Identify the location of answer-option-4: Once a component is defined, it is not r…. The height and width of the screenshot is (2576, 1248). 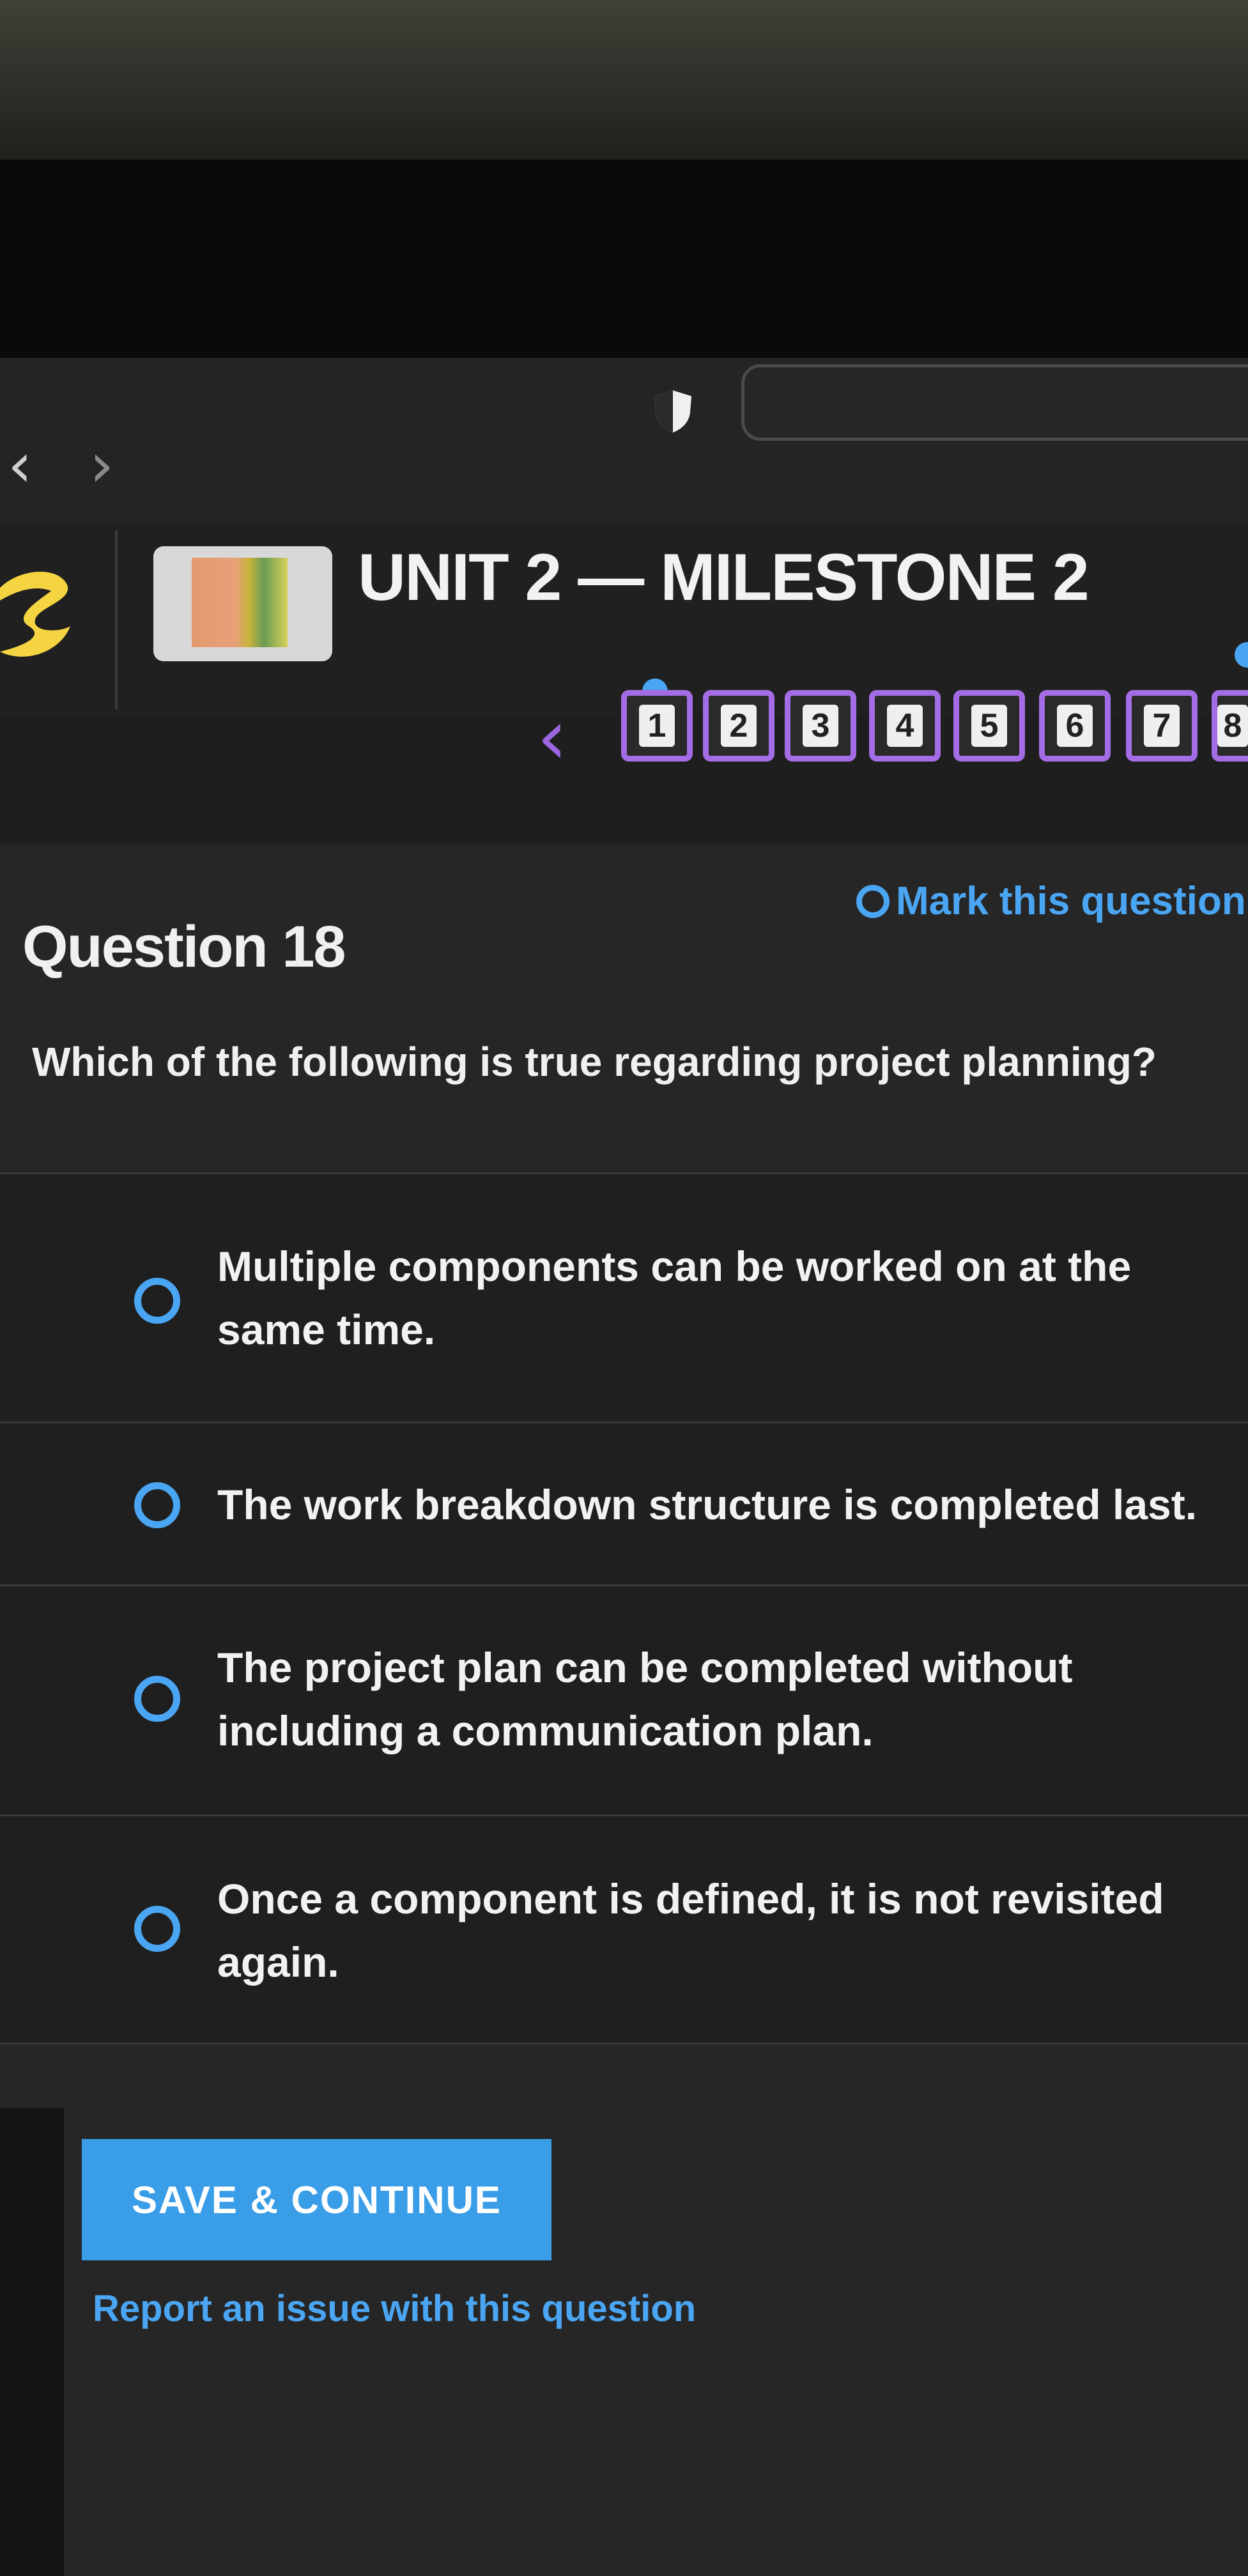
(624, 1929).